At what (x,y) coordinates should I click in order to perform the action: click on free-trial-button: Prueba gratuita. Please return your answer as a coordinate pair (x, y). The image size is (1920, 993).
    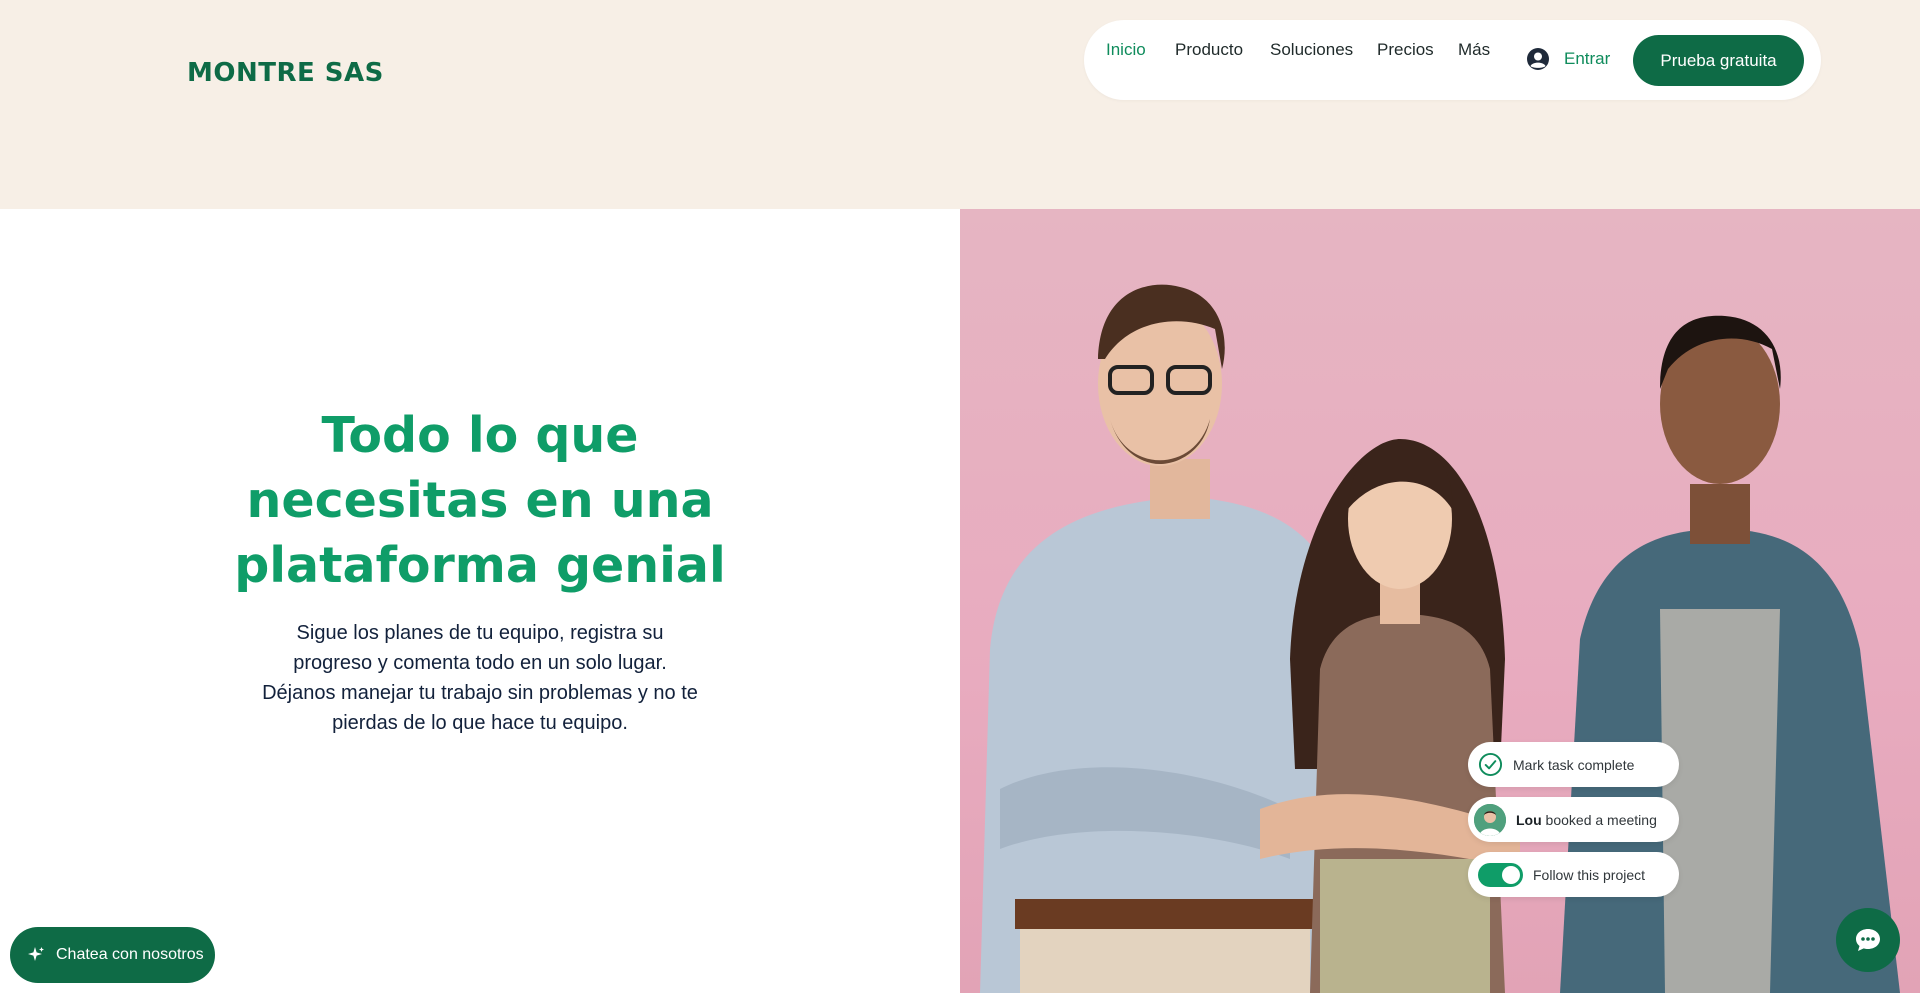
    Looking at the image, I should click on (1718, 60).